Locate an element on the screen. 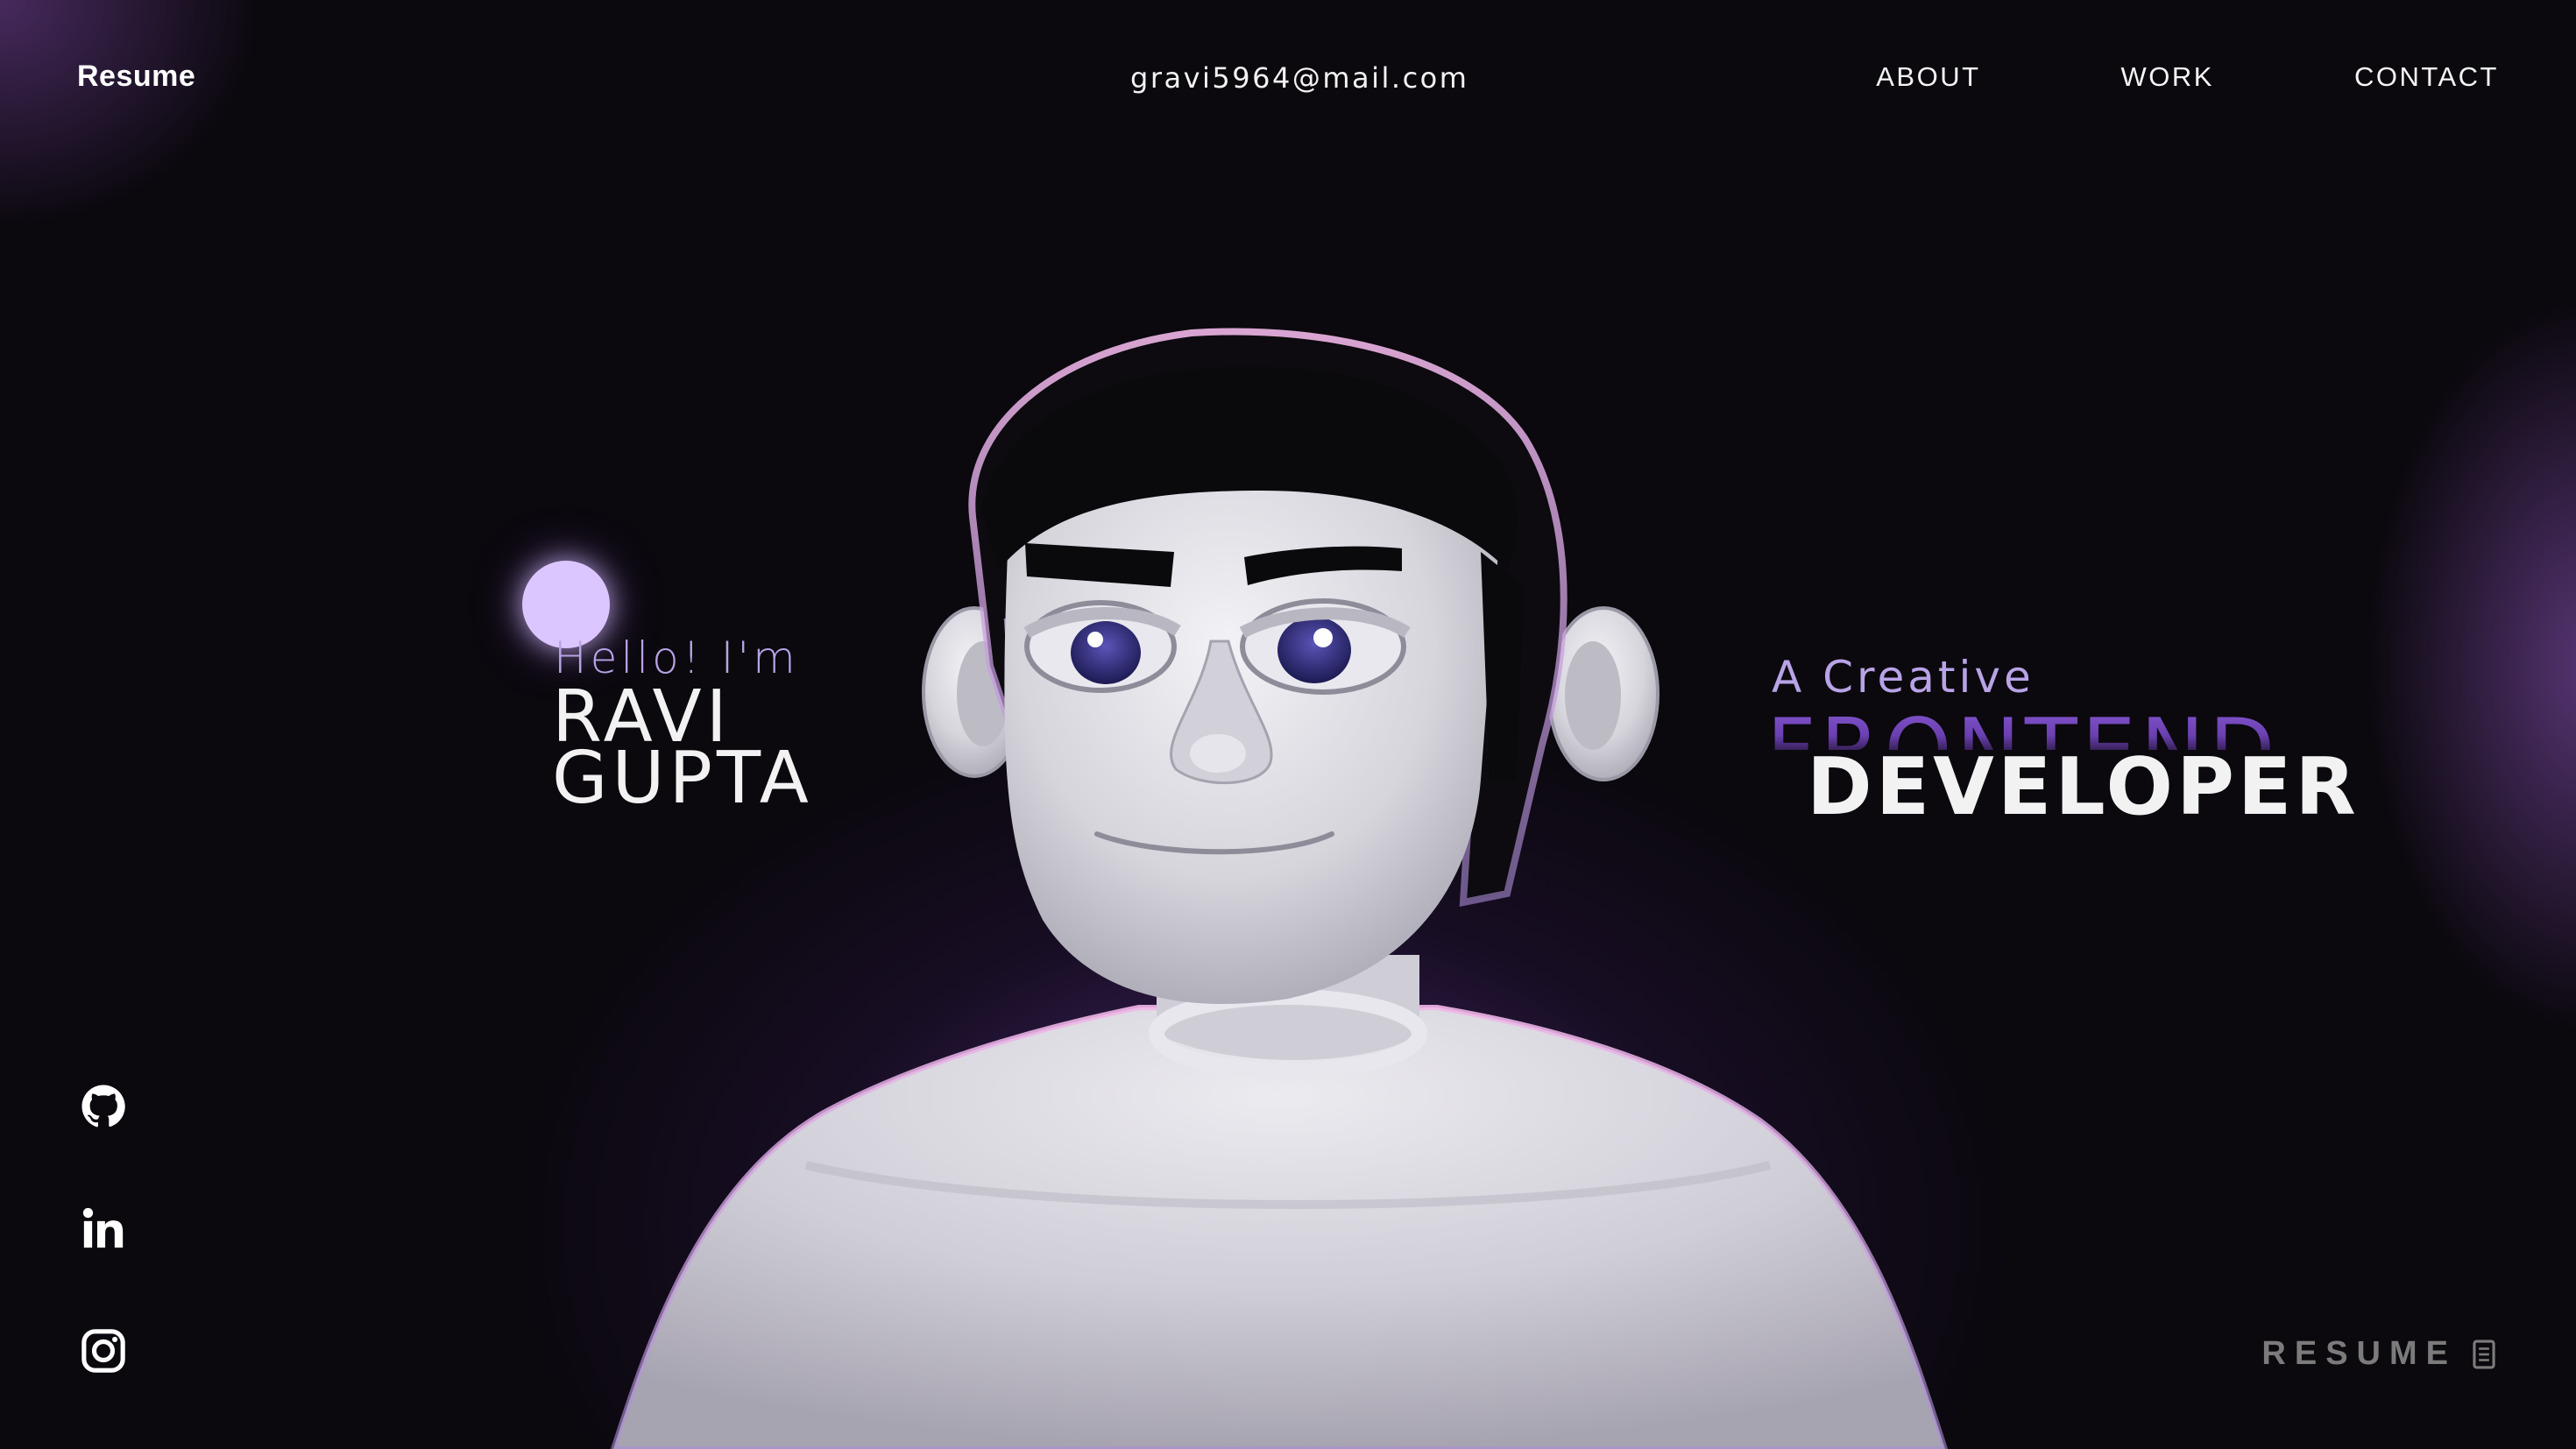 Image resolution: width=2576 pixels, height=1449 pixels. role-title-front: DEVELOPER is located at coordinates (2083, 787).